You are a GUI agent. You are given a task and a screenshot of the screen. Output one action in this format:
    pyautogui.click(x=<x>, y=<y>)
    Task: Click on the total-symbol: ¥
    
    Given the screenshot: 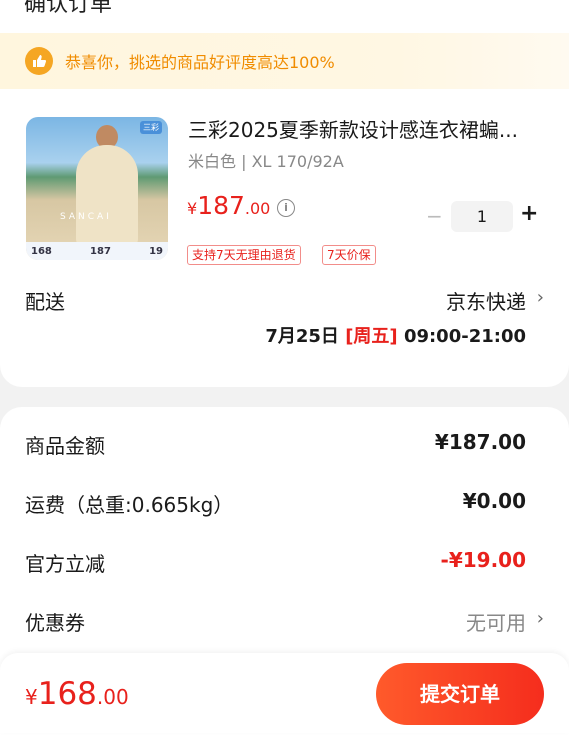 What is the action you would take?
    pyautogui.click(x=31, y=697)
    